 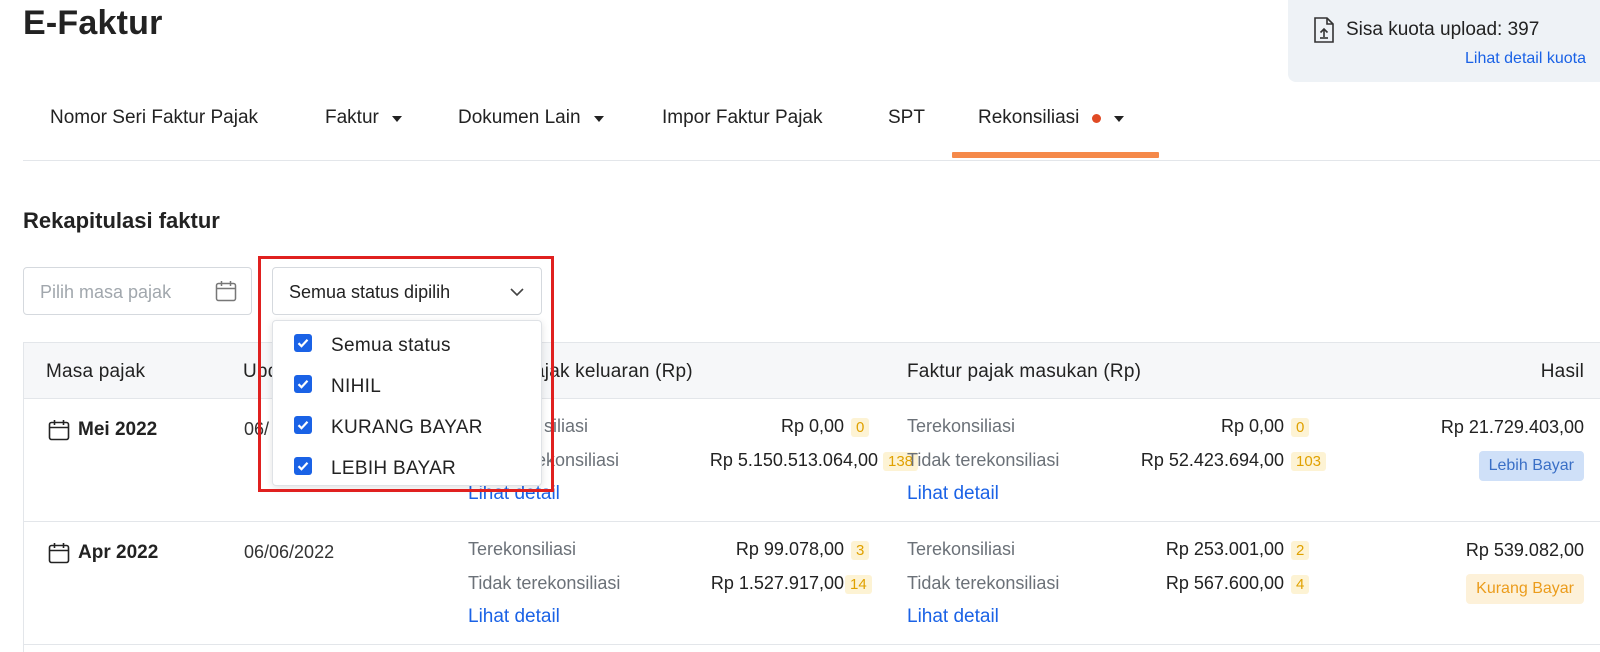 I want to click on in-unreconciled-count: 103, so click(x=1309, y=461).